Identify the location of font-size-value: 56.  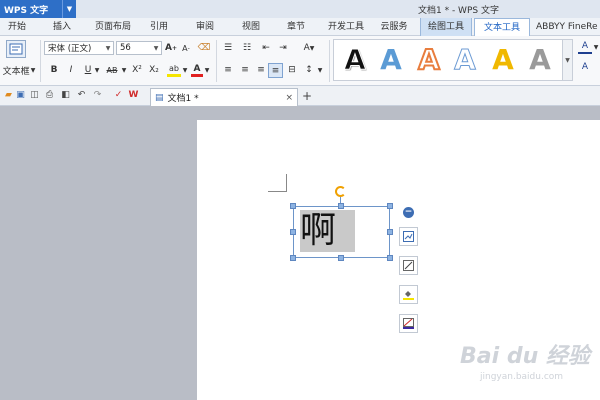
(125, 48).